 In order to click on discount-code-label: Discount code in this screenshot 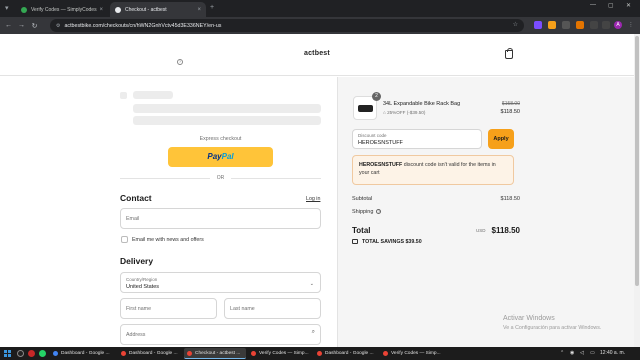, I will do `click(372, 135)`.